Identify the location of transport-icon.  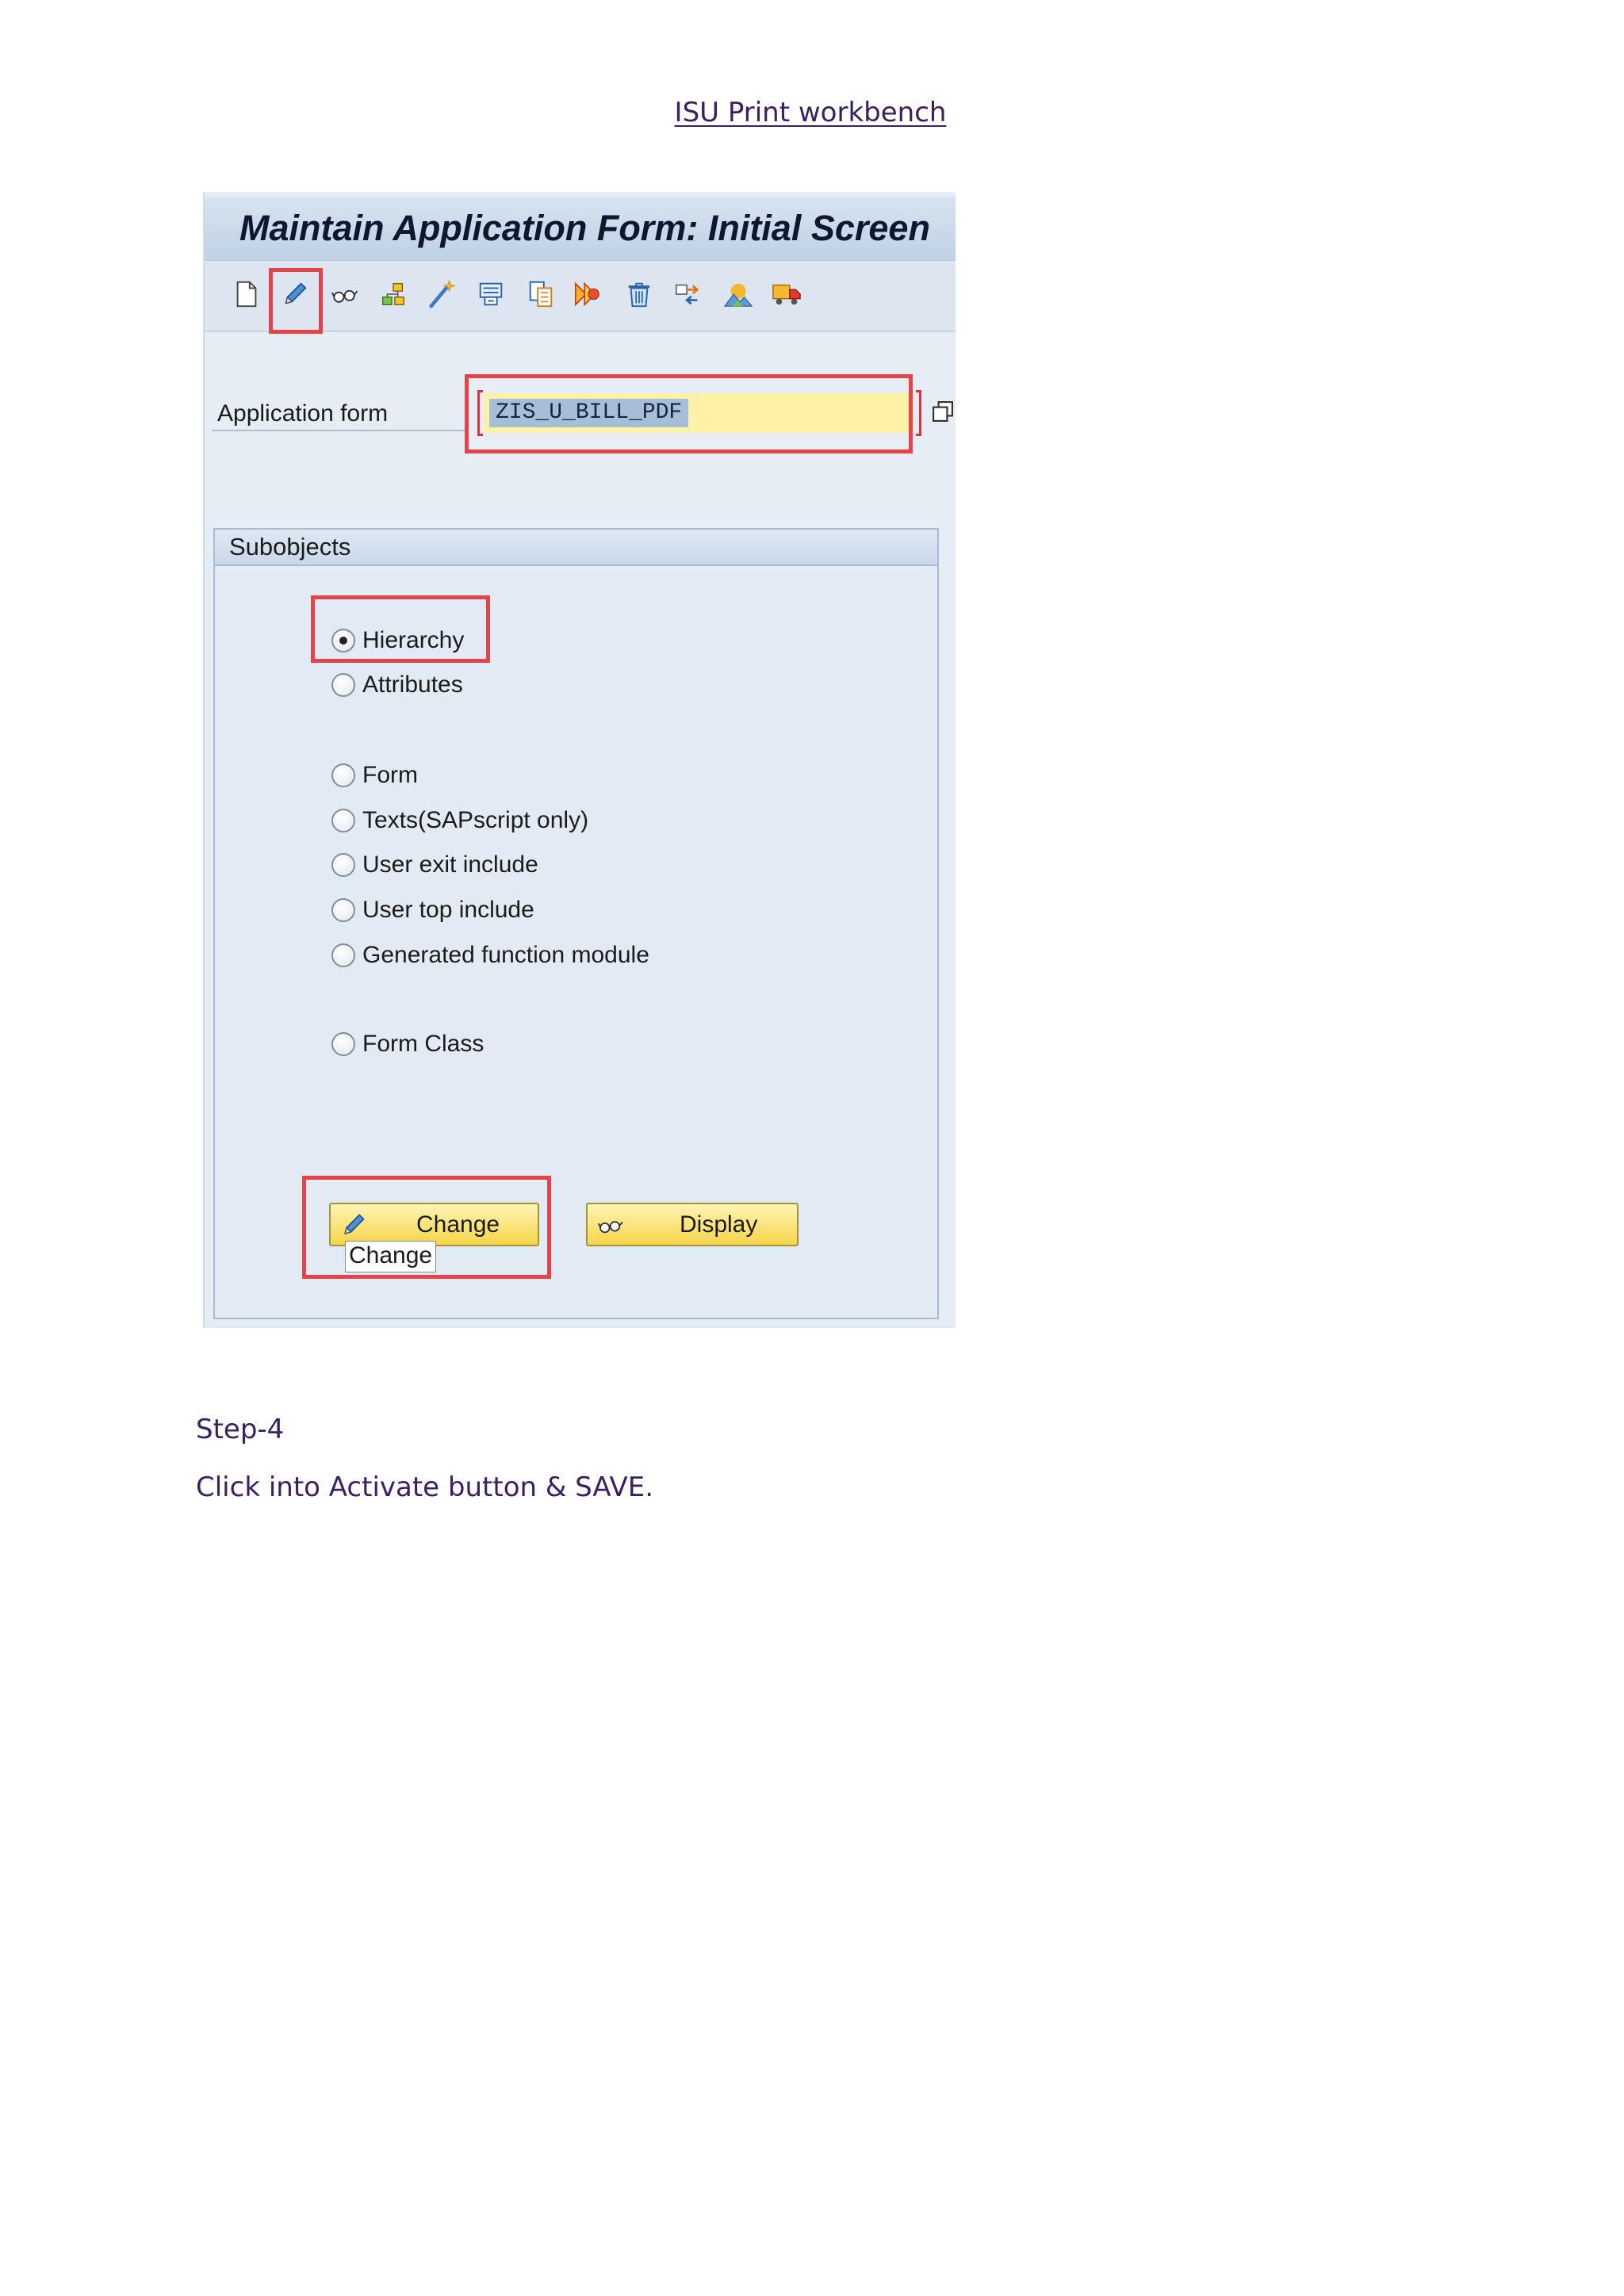
(688, 294).